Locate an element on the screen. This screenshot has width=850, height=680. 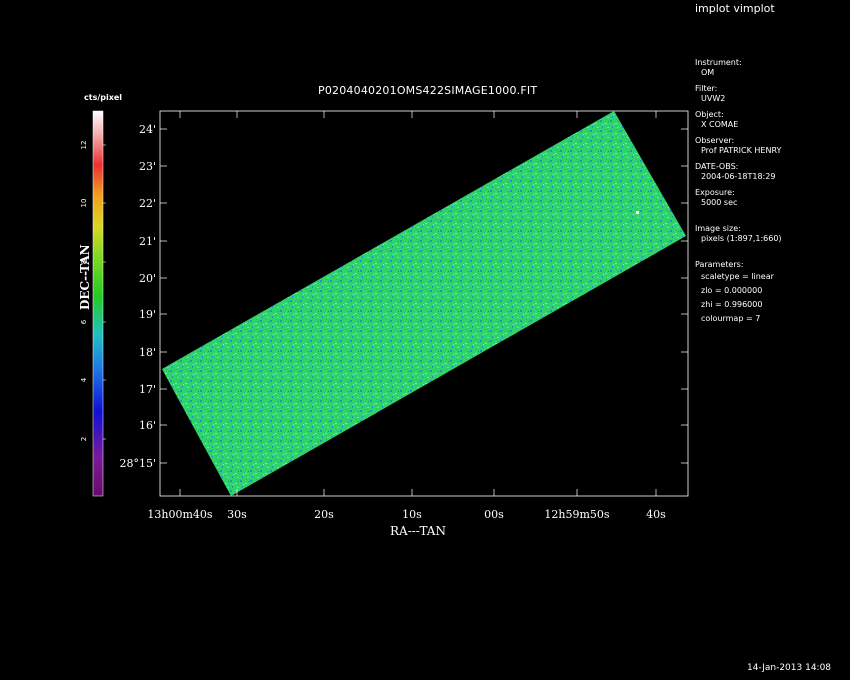
colorbar-tick-label: 8 is located at coordinates (84, 262).